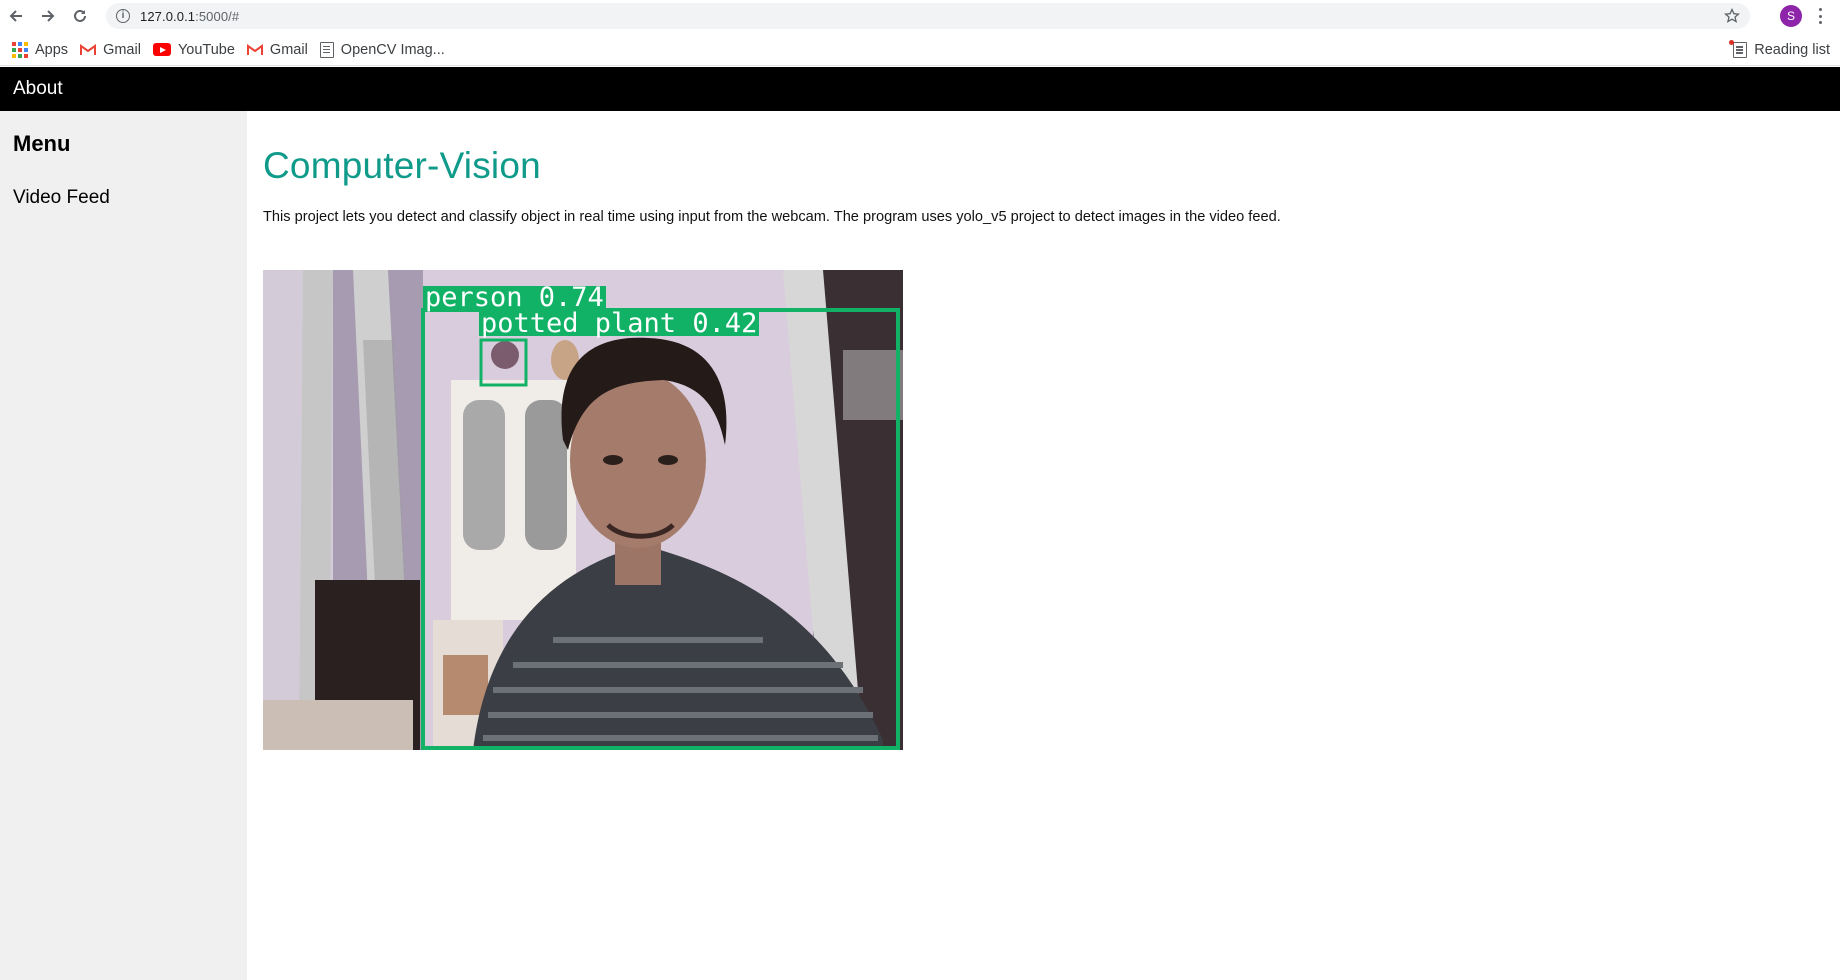  I want to click on bookmark-apps: Apps, so click(40, 50).